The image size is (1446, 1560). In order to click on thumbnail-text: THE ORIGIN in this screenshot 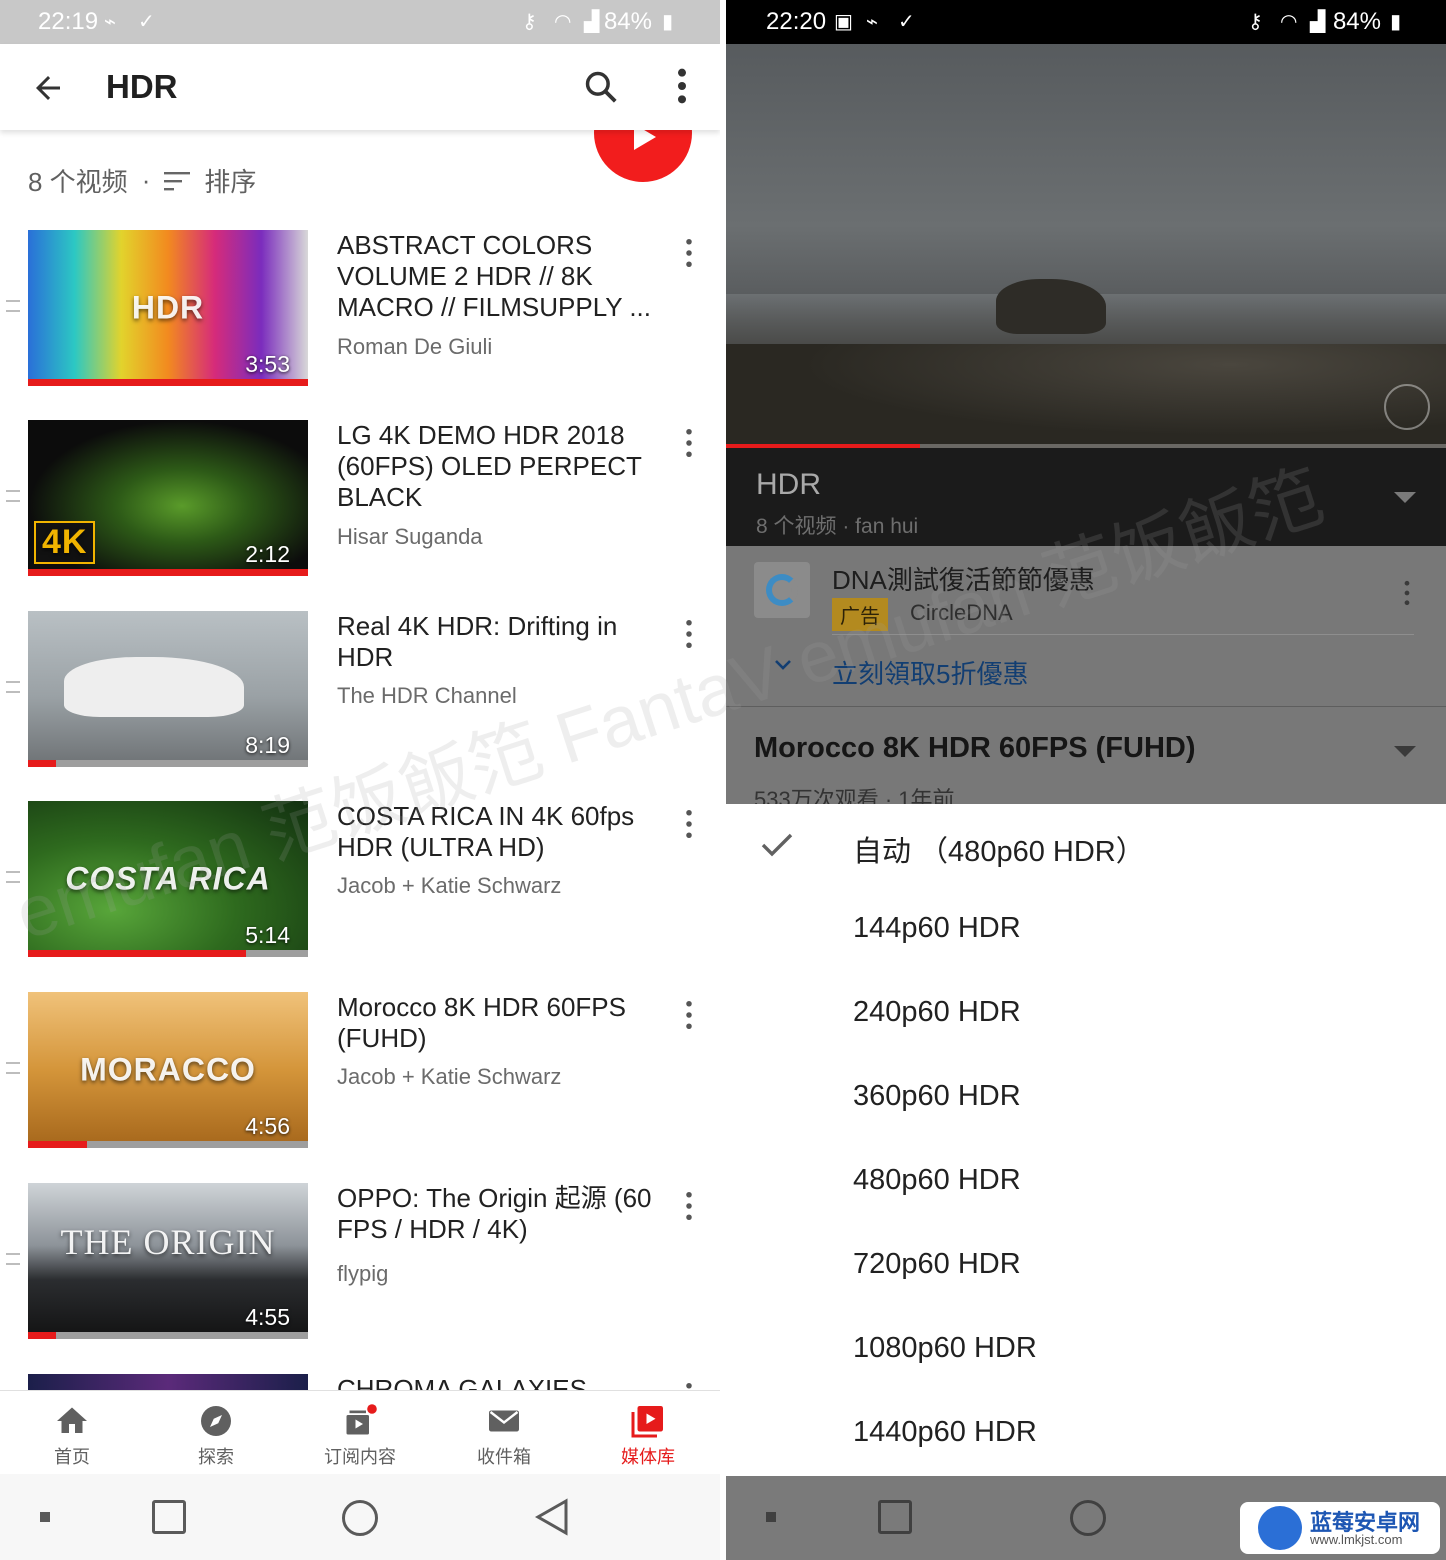, I will do `click(168, 1242)`.